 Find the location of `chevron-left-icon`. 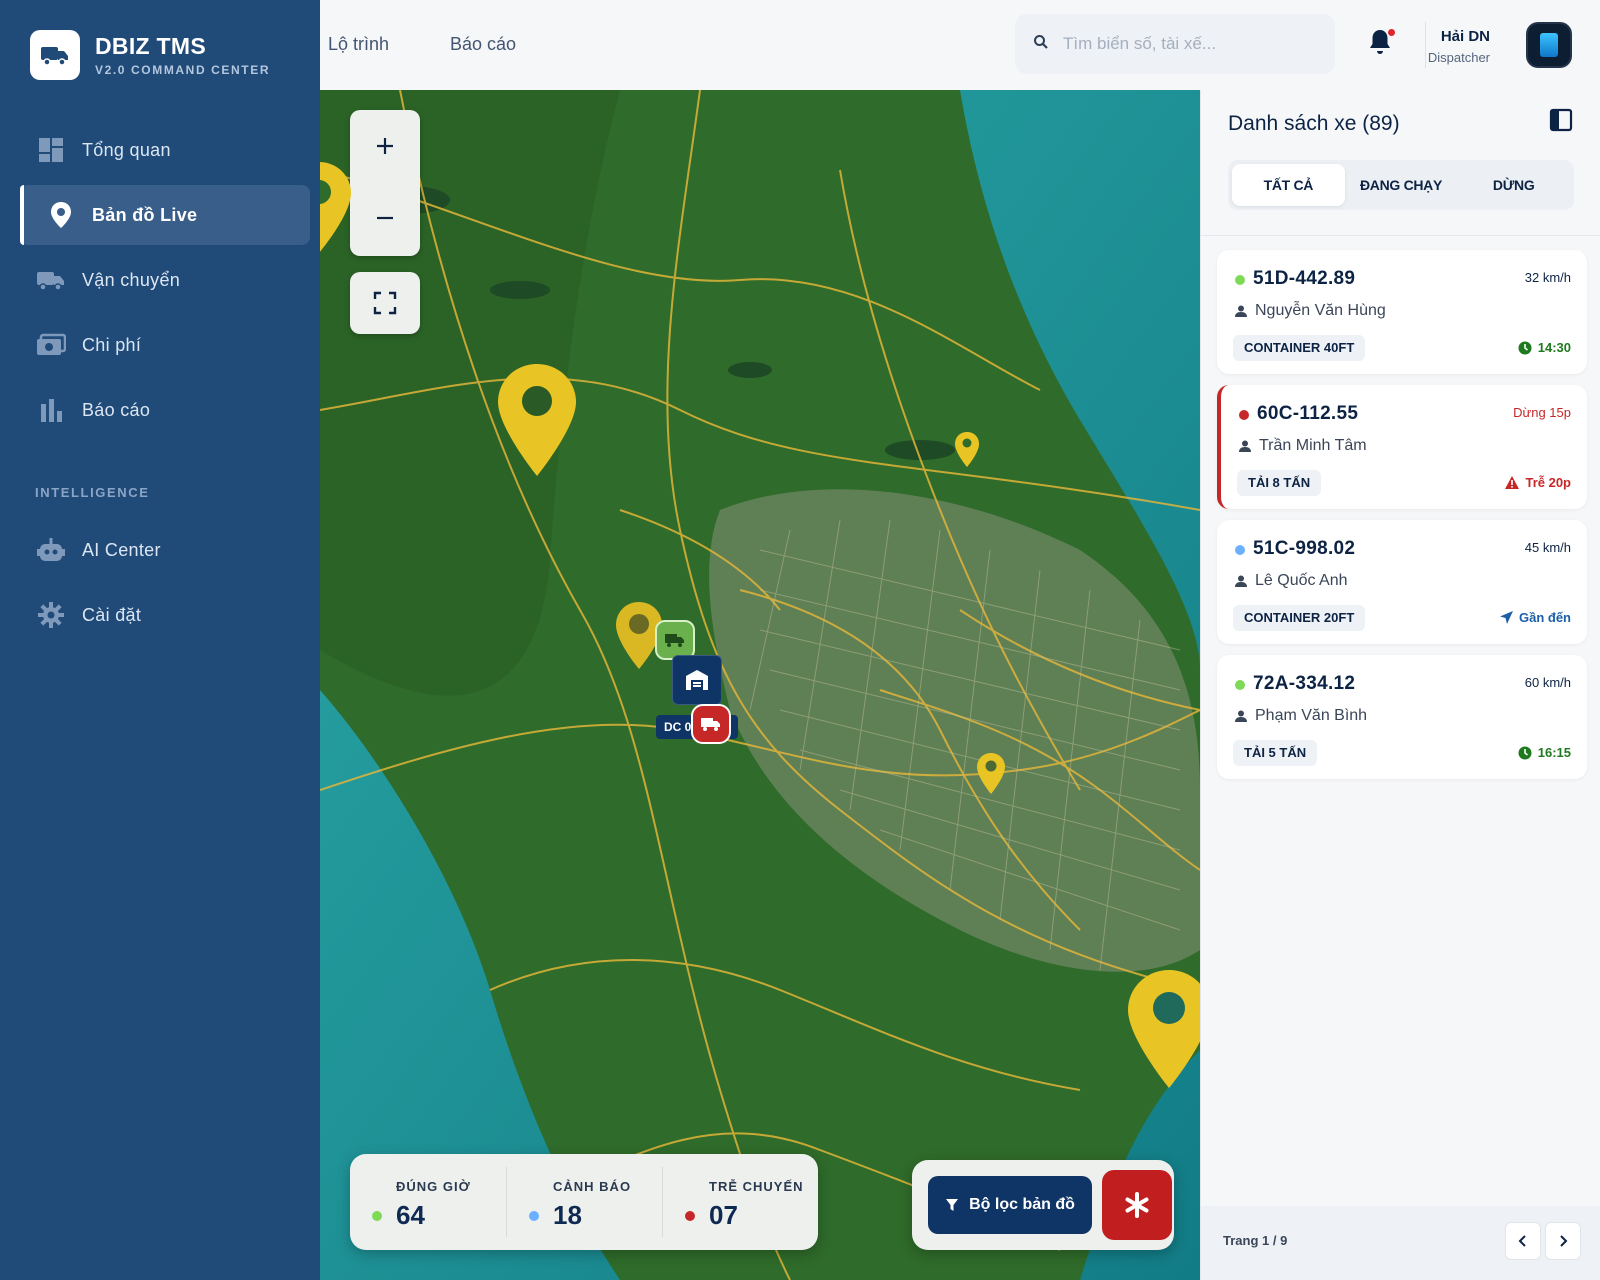

chevron-left-icon is located at coordinates (1522, 1241).